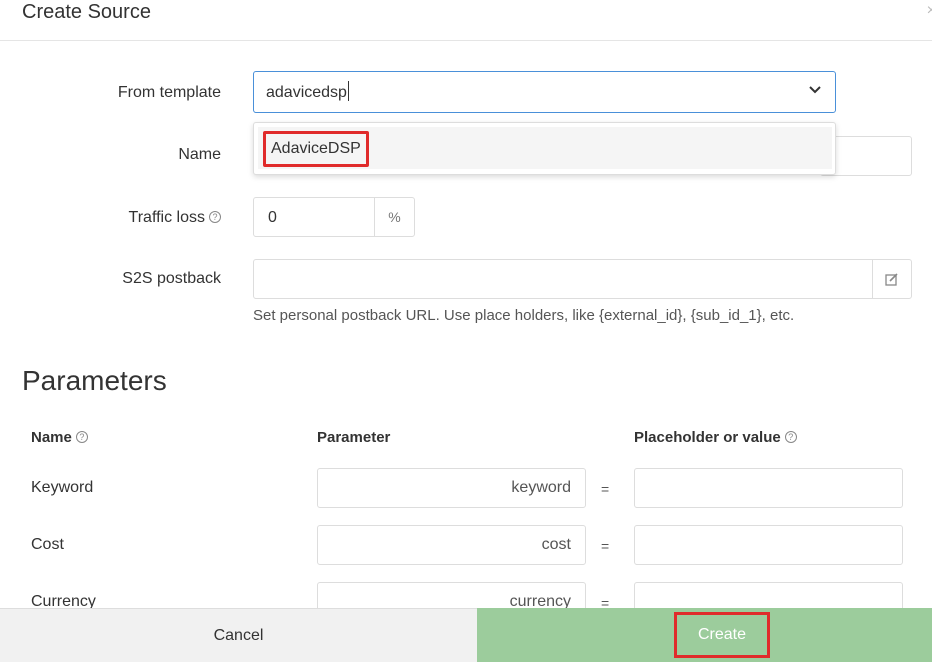 The width and height of the screenshot is (932, 662). I want to click on dropdown-option-adavicedsp: AdaviceDSP, so click(545, 148).